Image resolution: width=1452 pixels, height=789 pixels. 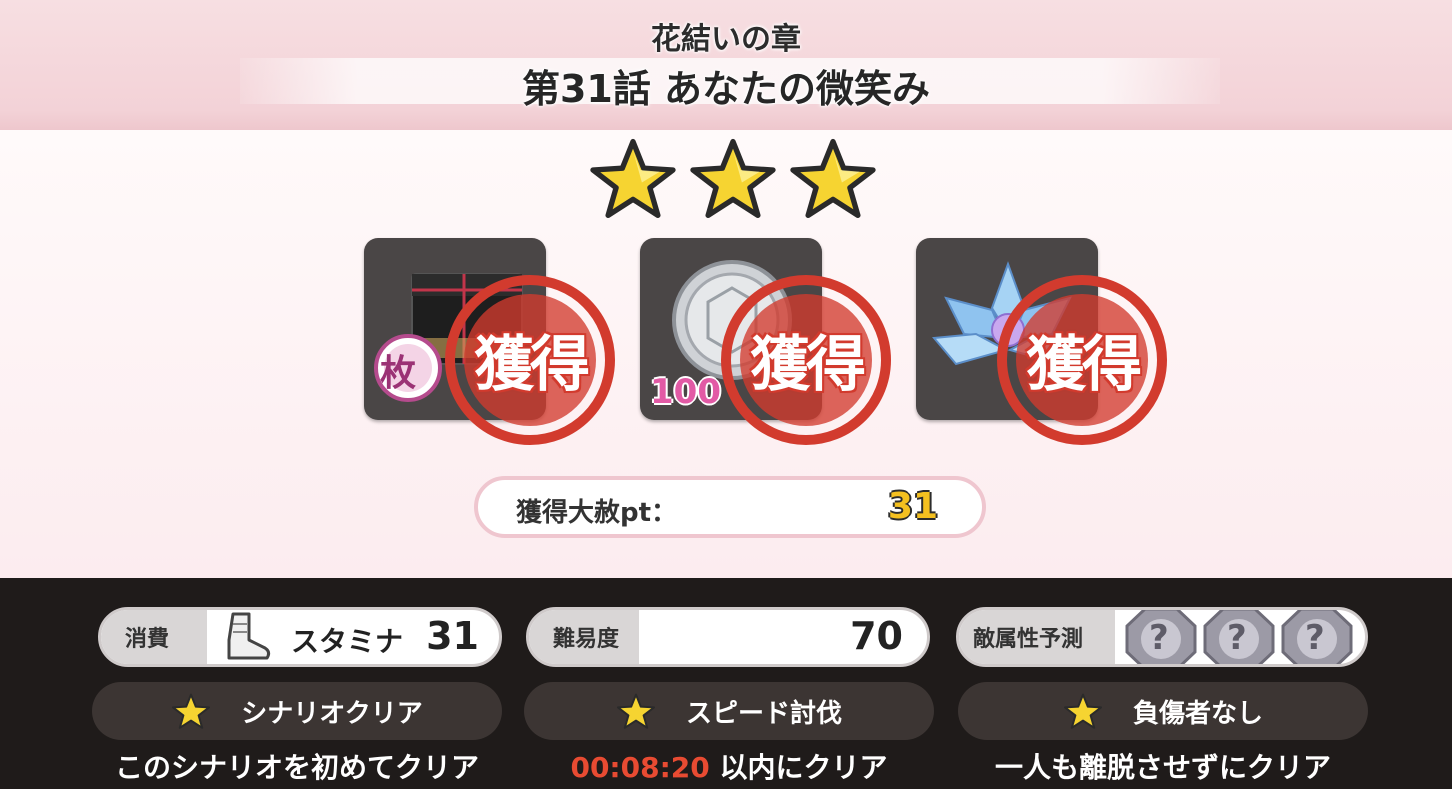 What do you see at coordinates (398, 373) in the screenshot?
I see `reward-badge-text: 枚` at bounding box center [398, 373].